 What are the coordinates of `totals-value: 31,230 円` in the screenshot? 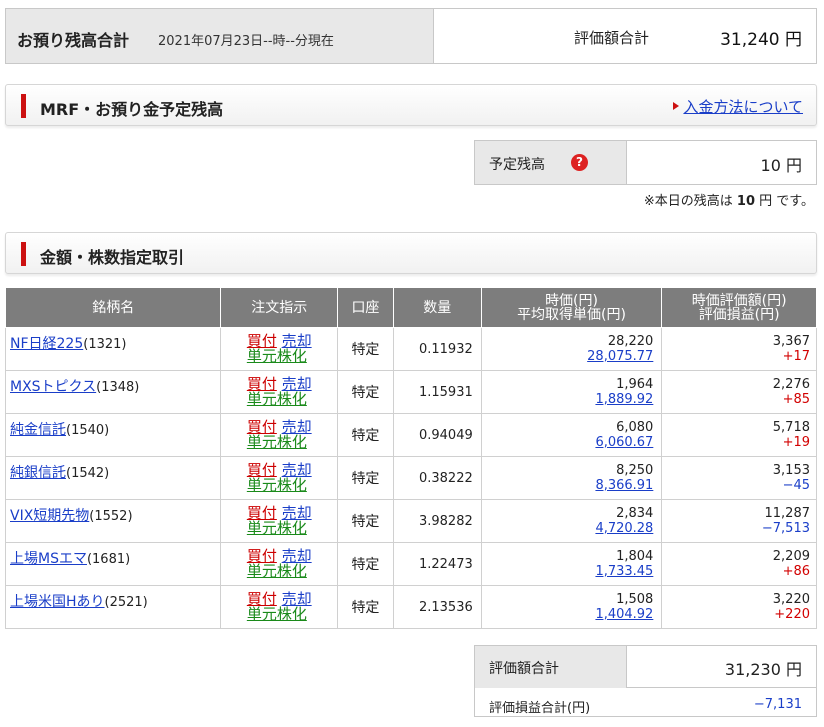 It's located at (763, 669).